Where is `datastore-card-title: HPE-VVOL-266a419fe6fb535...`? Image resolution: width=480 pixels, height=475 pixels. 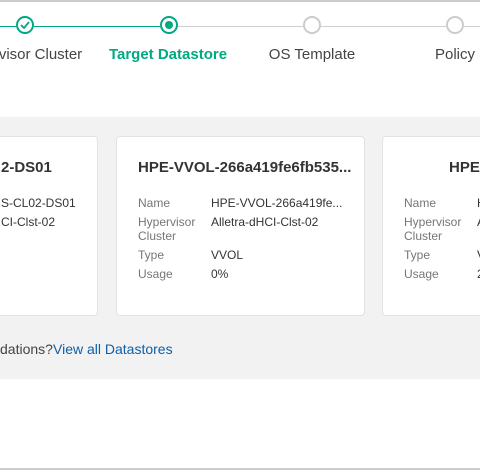
datastore-card-title: HPE-VVOL-266a419fe6fb535... is located at coordinates (245, 167).